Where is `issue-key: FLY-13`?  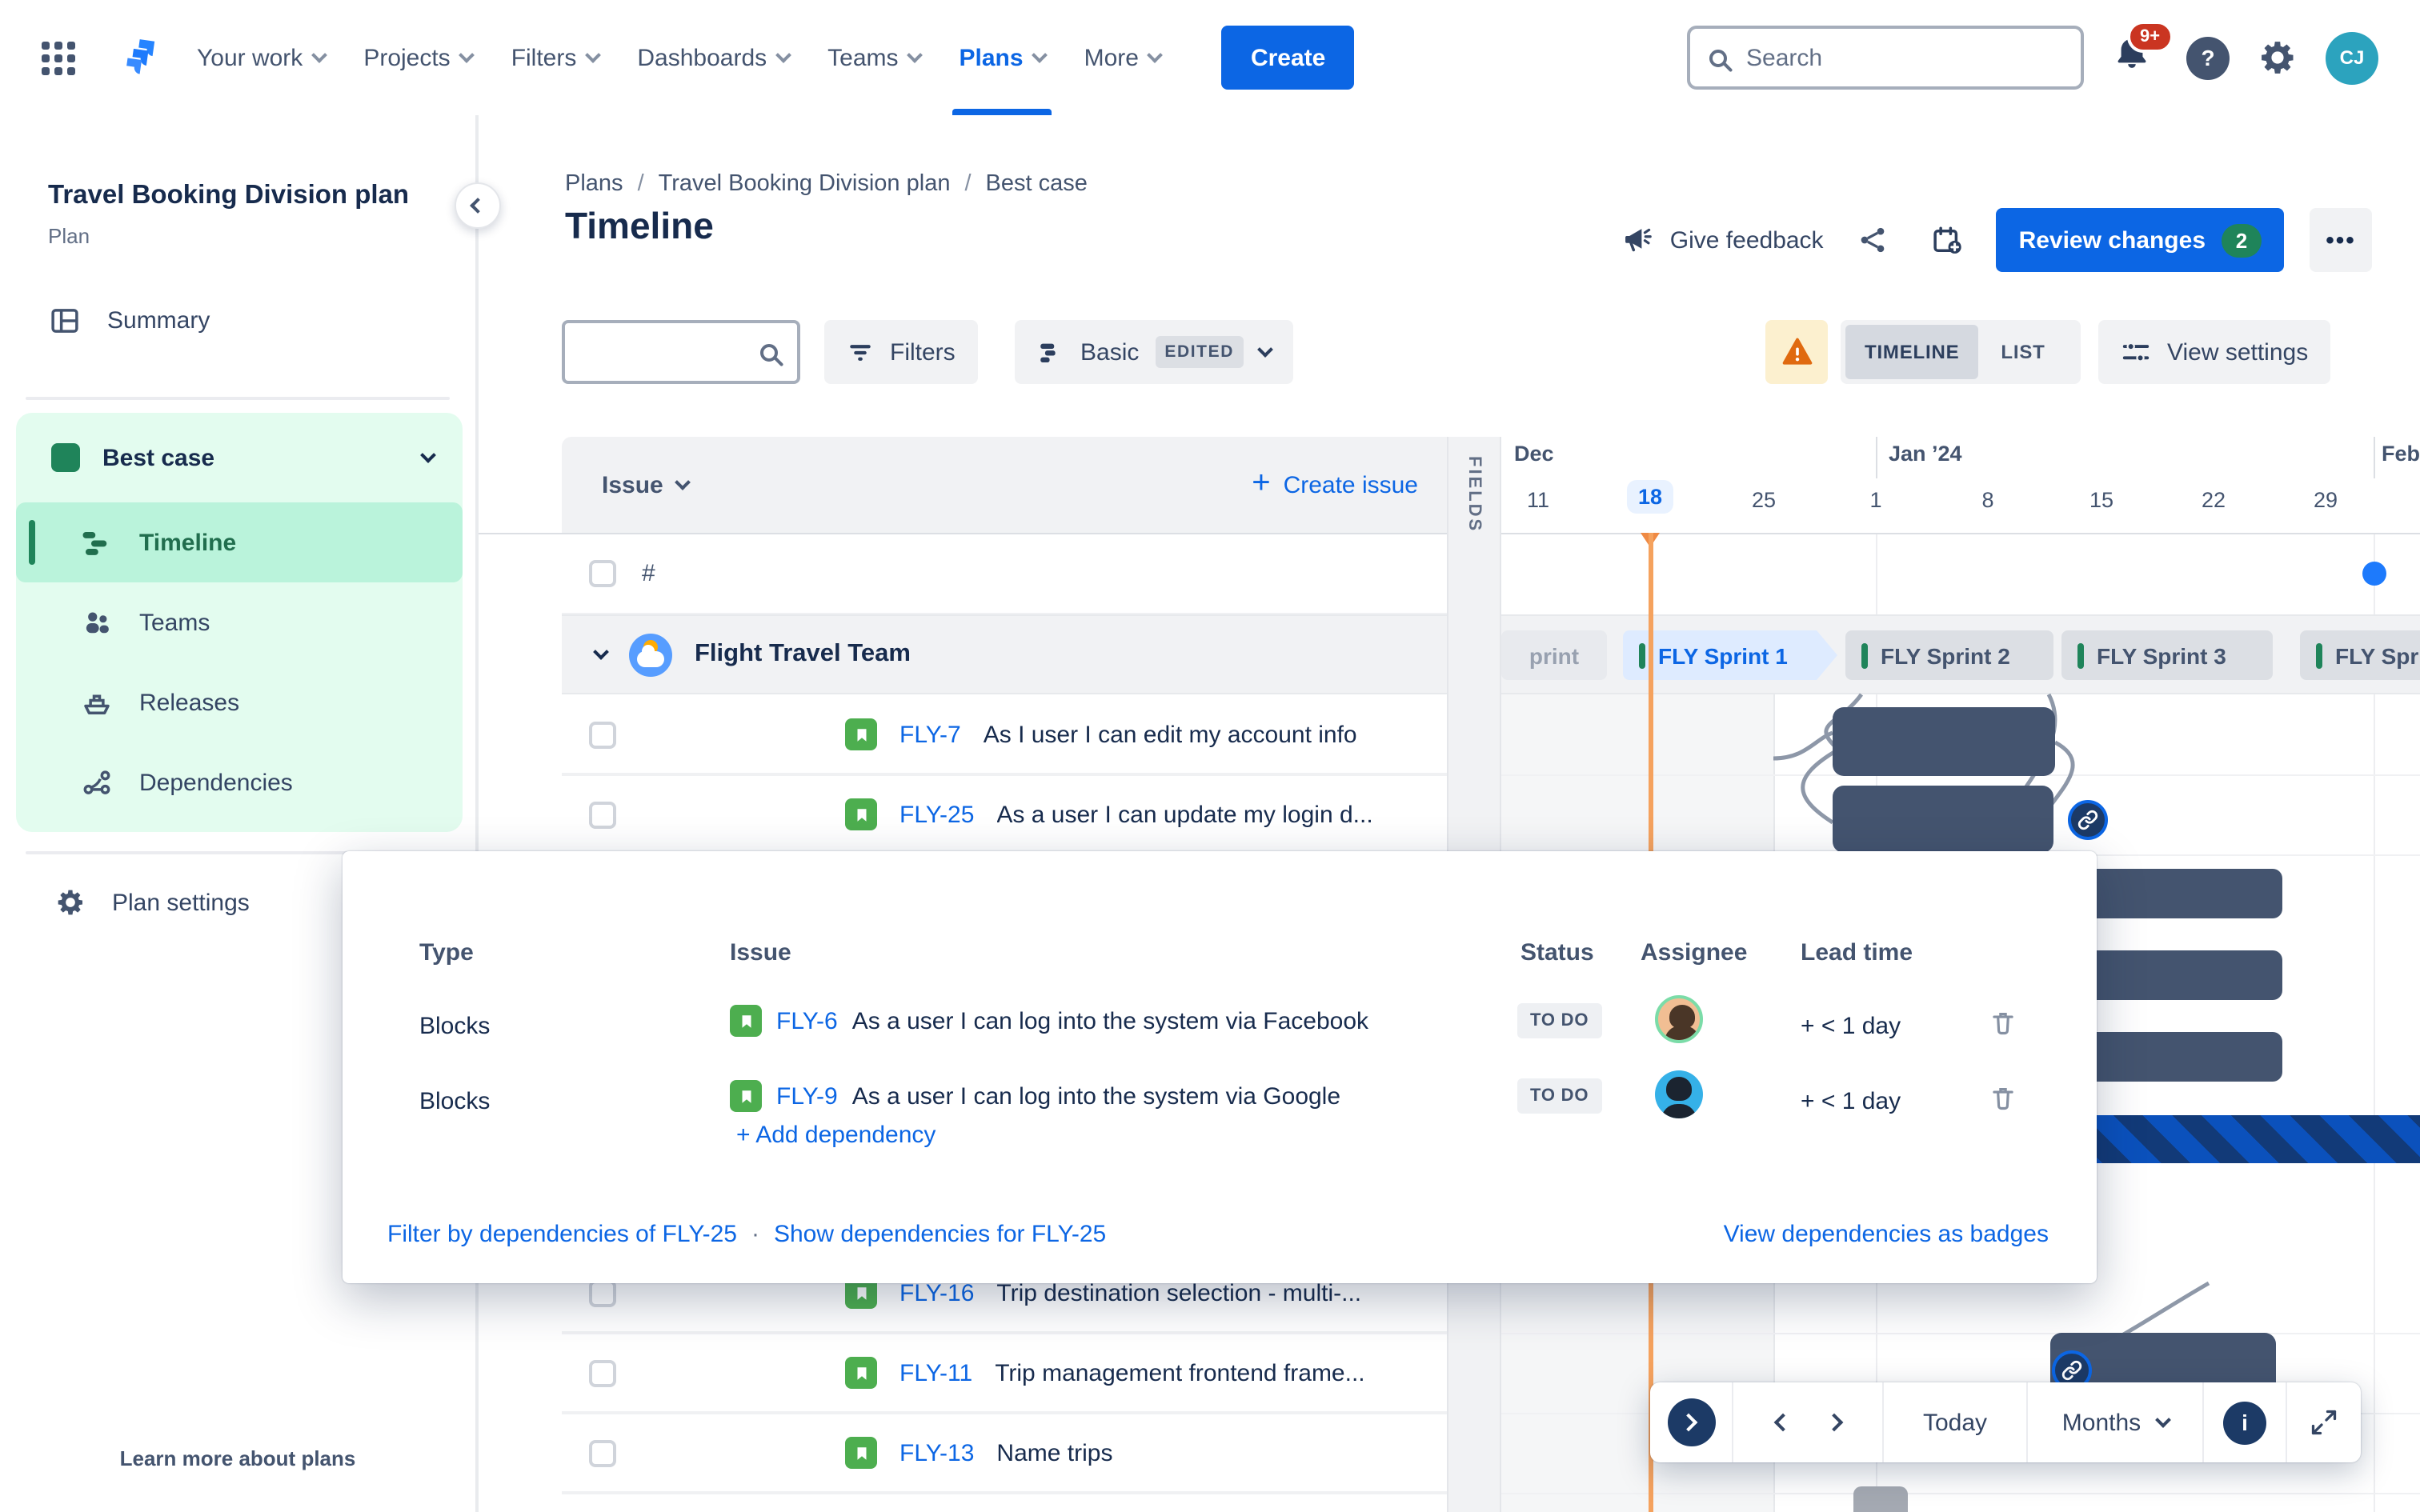 issue-key: FLY-13 is located at coordinates (936, 1452).